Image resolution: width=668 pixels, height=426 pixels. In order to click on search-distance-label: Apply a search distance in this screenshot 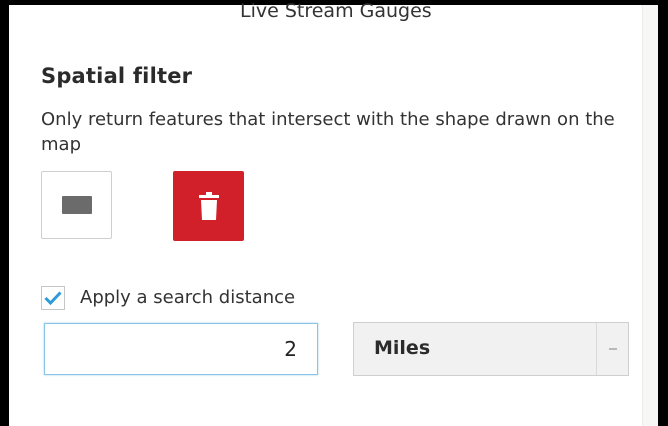, I will do `click(188, 297)`.